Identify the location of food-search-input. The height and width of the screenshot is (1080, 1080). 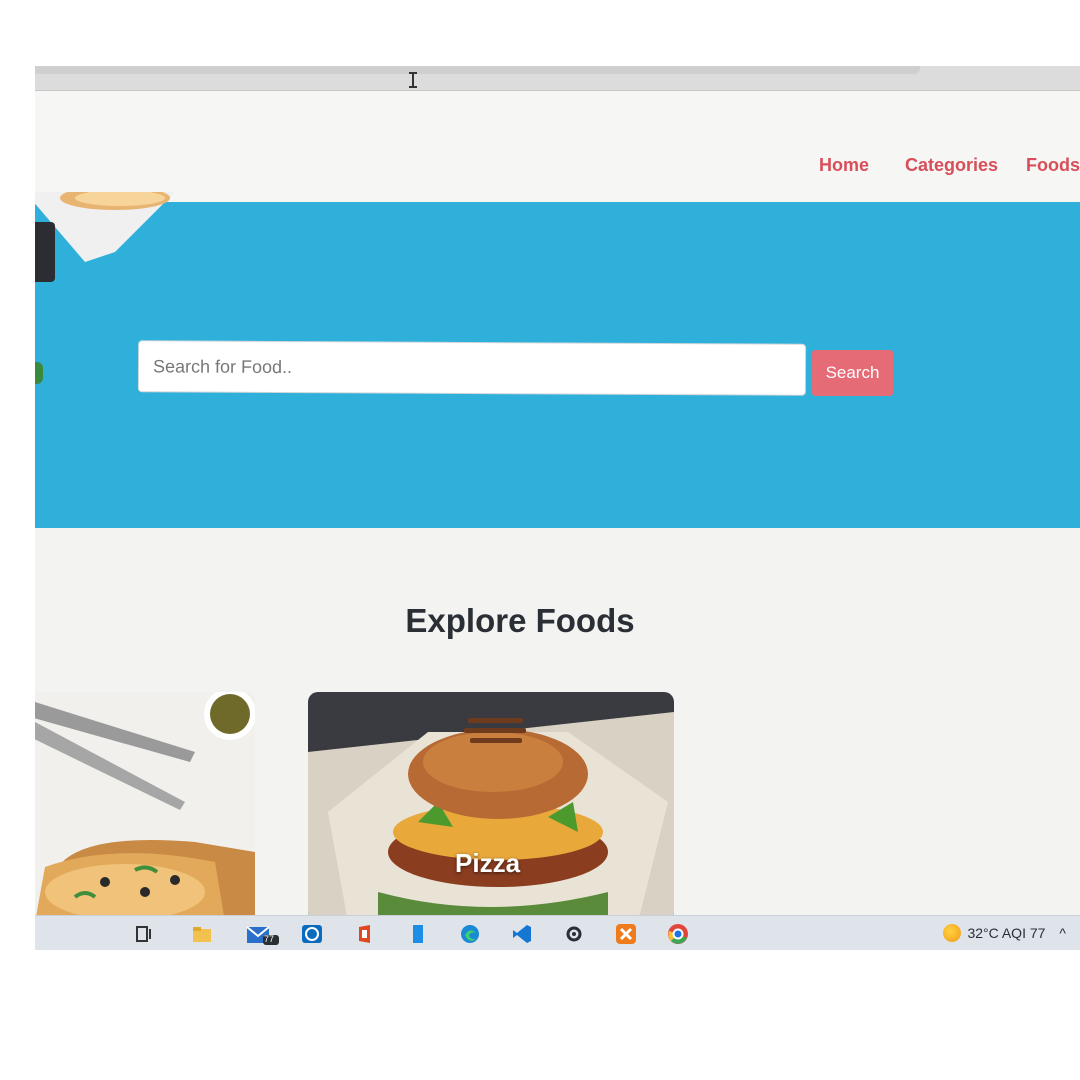
(472, 368).